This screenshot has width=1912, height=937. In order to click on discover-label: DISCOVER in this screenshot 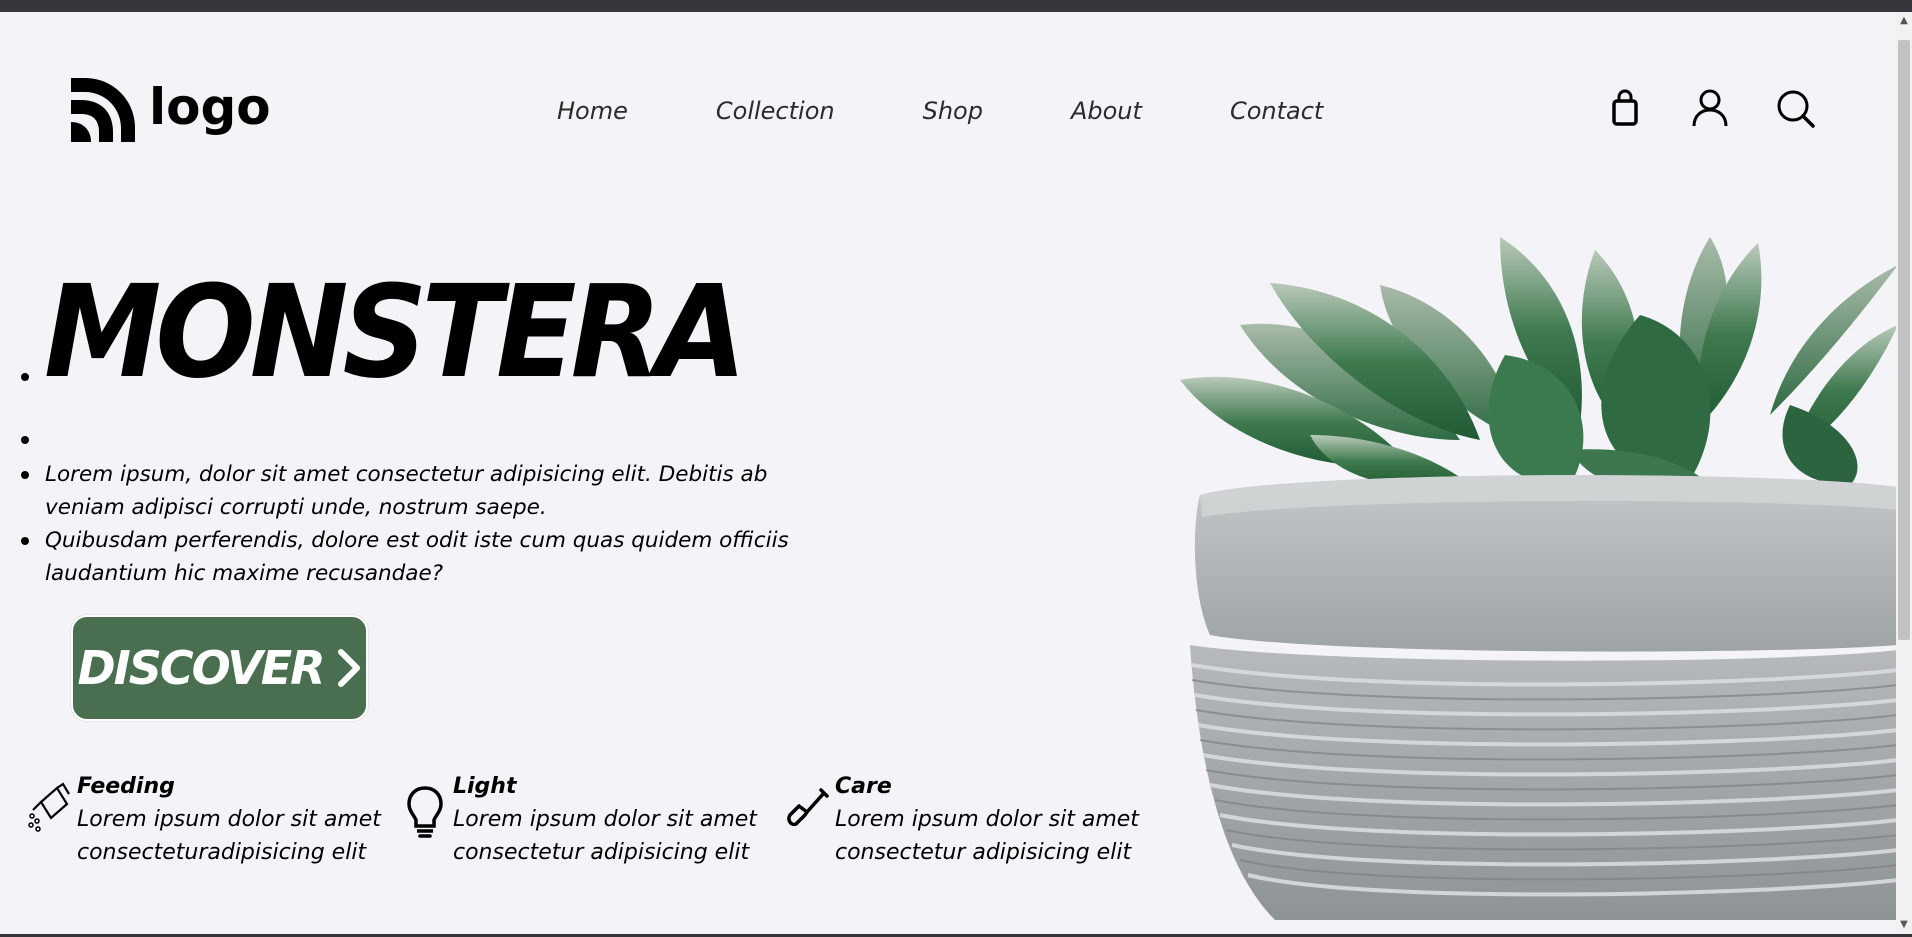, I will do `click(201, 668)`.